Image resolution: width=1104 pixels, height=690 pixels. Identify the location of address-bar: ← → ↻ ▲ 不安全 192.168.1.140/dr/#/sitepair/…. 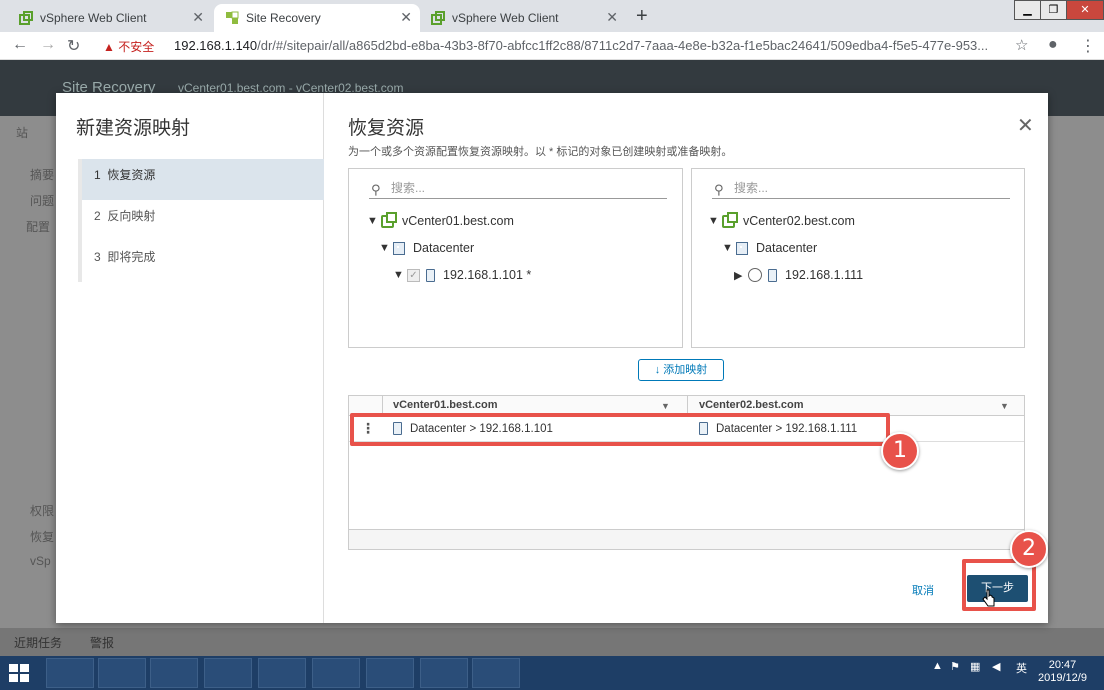
(552, 46).